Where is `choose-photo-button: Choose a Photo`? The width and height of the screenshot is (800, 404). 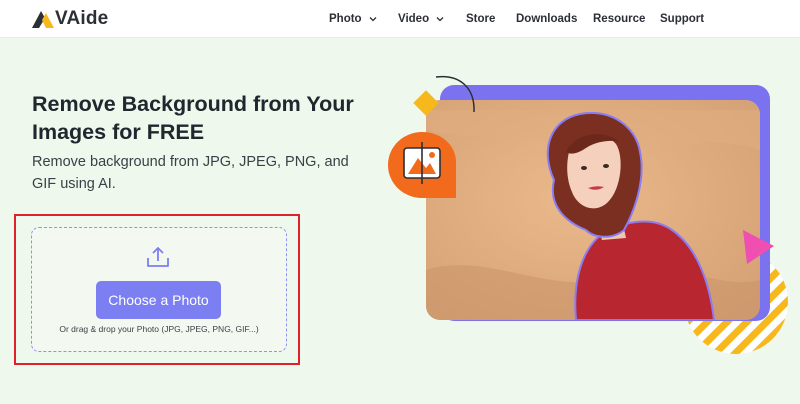 choose-photo-button: Choose a Photo is located at coordinates (158, 300).